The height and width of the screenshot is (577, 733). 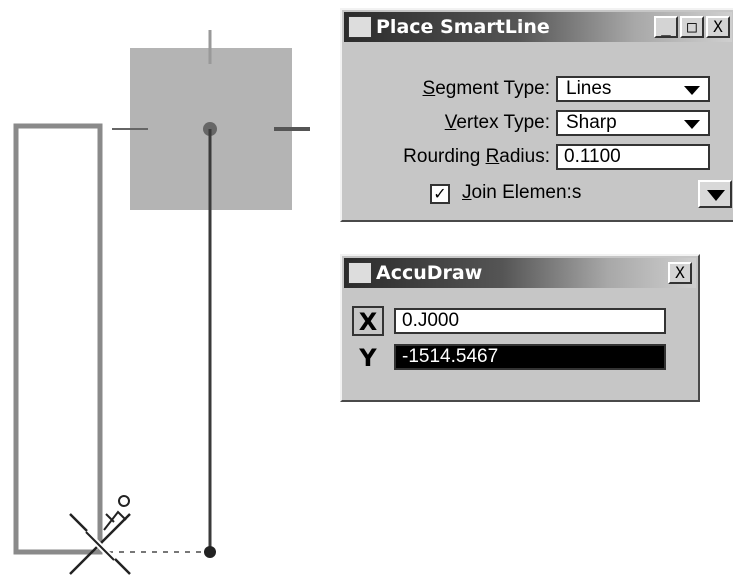 I want to click on segment-type-value: Lines, so click(x=589, y=88).